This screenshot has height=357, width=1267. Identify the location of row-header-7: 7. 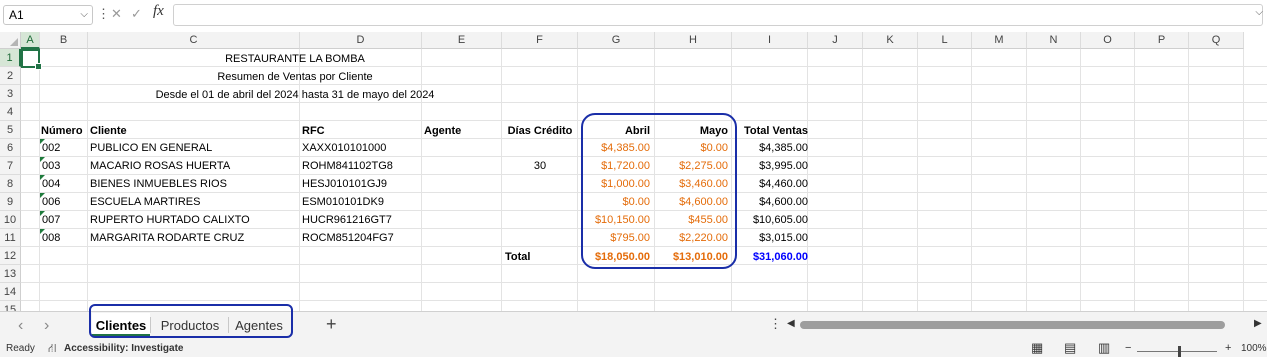
(10, 166).